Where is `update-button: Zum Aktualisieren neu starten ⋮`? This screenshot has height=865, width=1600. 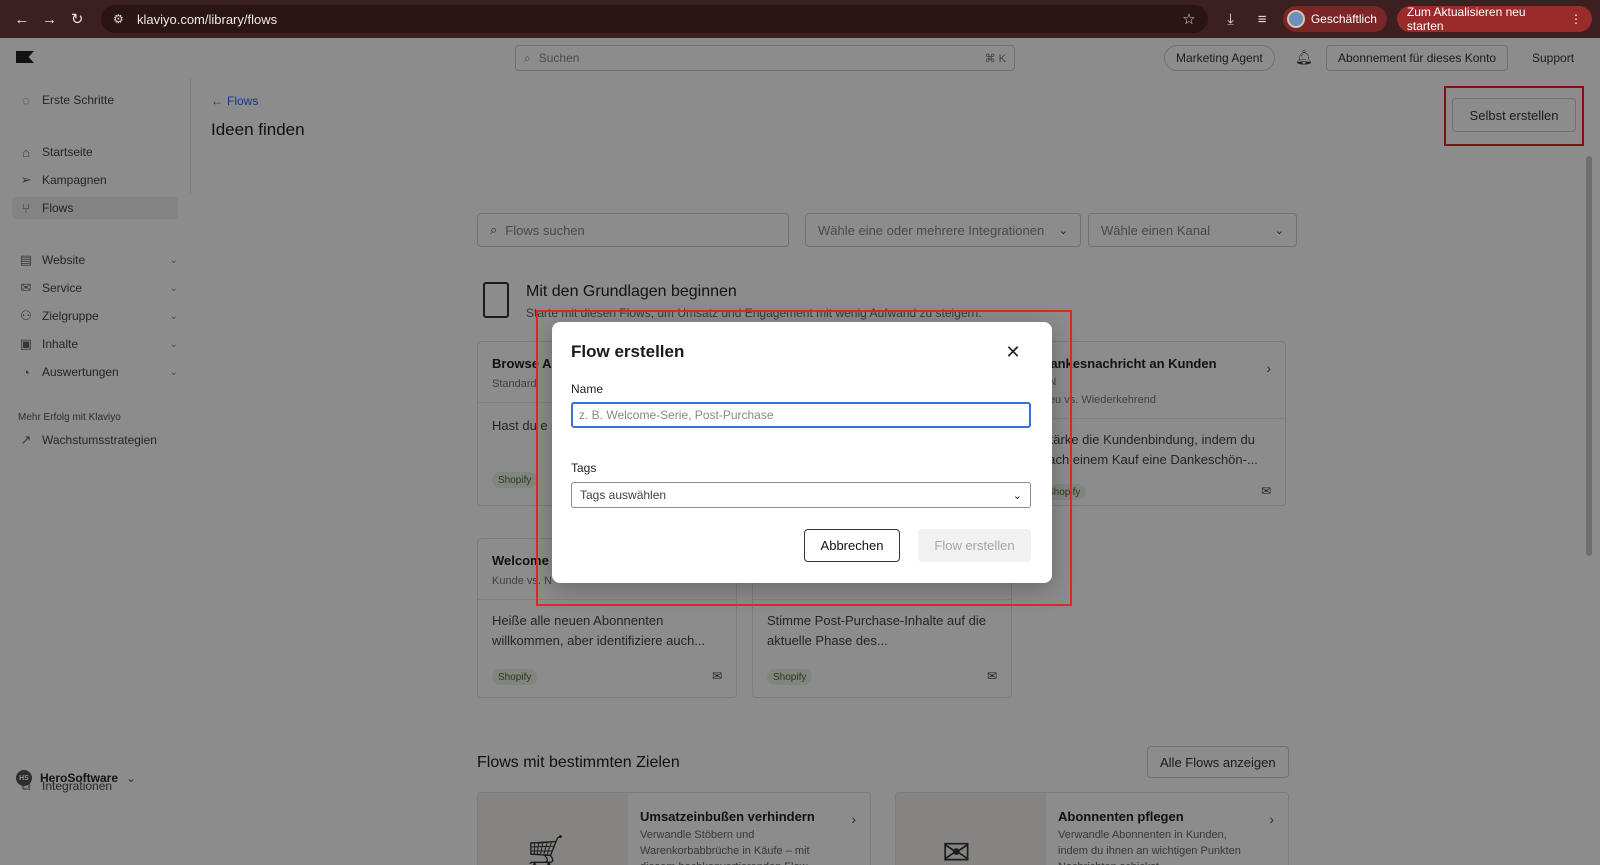 update-button: Zum Aktualisieren neu starten ⋮ is located at coordinates (1494, 19).